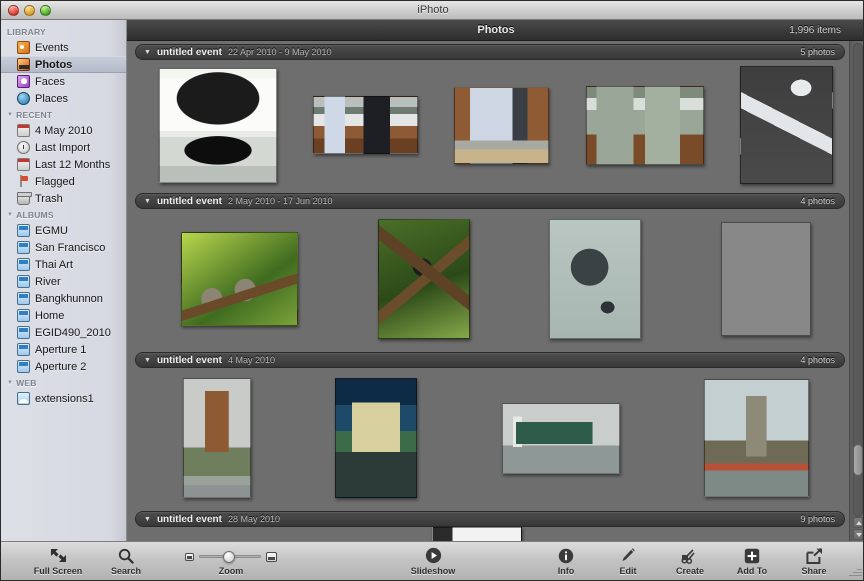 The height and width of the screenshot is (581, 864). Describe the element at coordinates (63, 366) in the screenshot. I see `sidebar-item-aperture-2: Aperture 2` at that location.